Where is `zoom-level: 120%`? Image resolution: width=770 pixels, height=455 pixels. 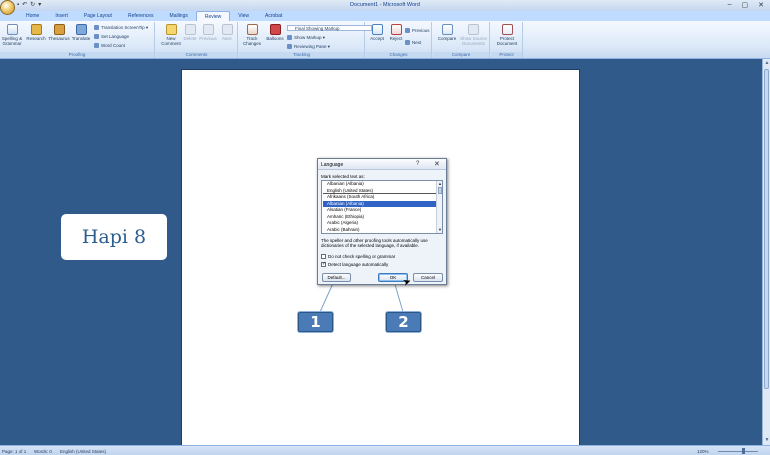 zoom-level: 120% is located at coordinates (703, 451).